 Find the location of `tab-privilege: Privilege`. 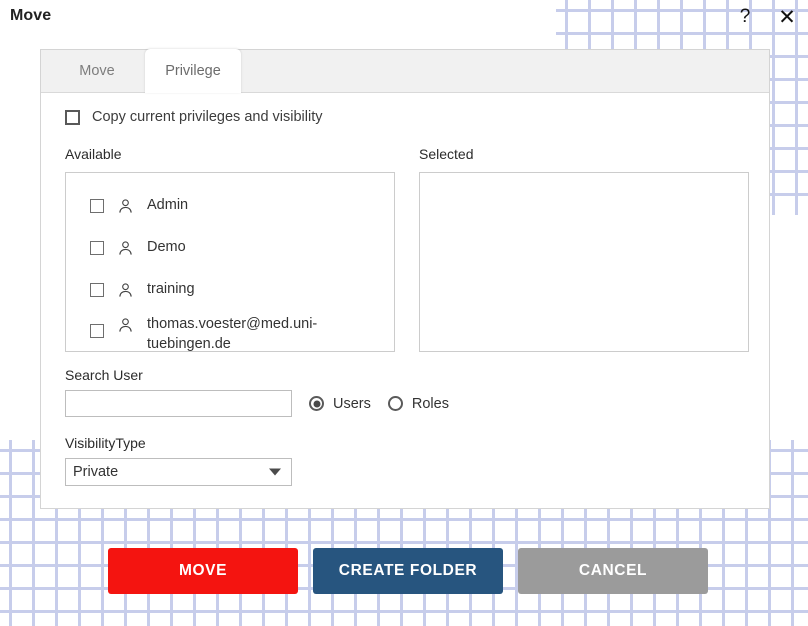

tab-privilege: Privilege is located at coordinates (193, 71).